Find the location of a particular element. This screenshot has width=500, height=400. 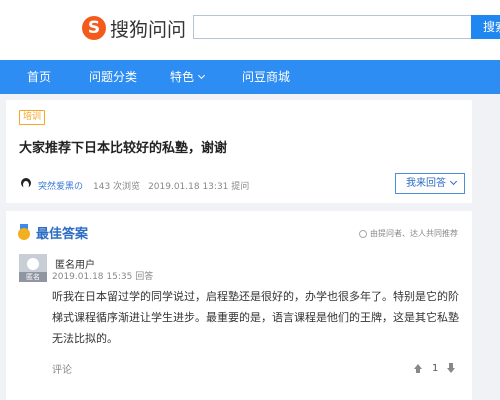

answer-time: 2019.01.18 15:35 回答 is located at coordinates (103, 277).